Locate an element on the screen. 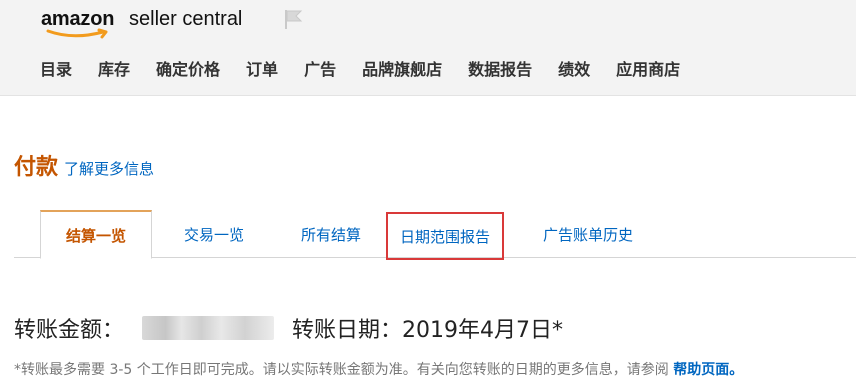  tab-label: 结算一览 is located at coordinates (95, 235).